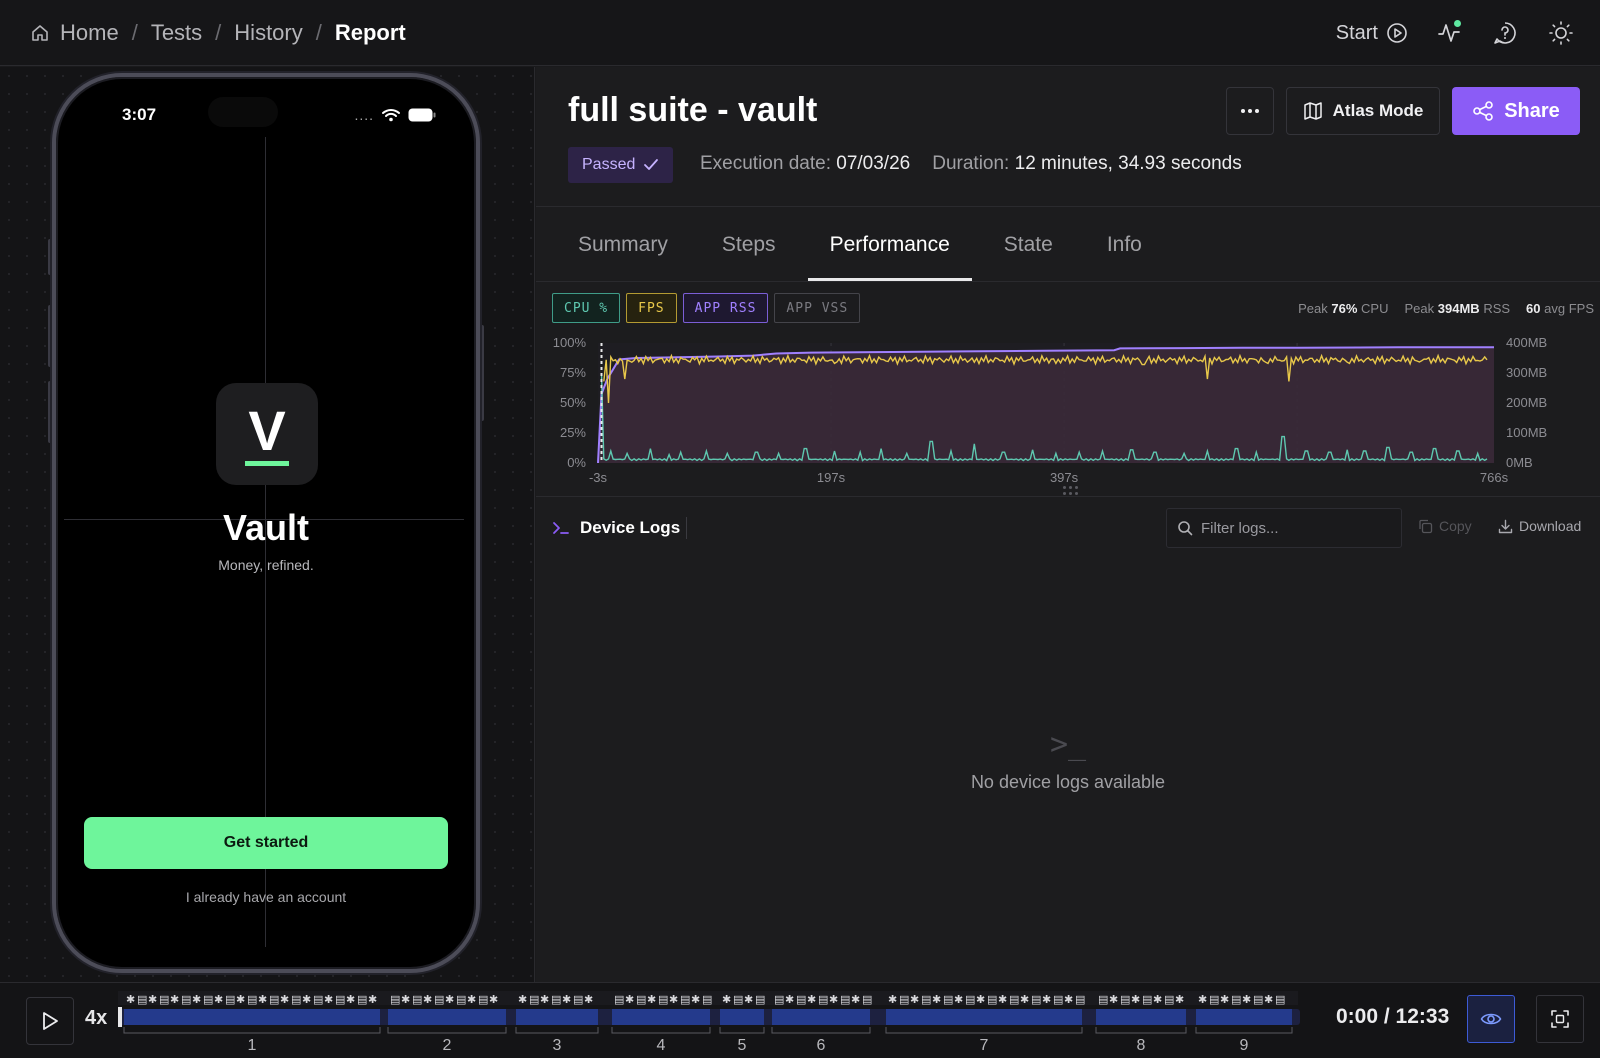 The width and height of the screenshot is (1600, 1058). Describe the element at coordinates (1561, 33) in the screenshot. I see `theme-toggle-button` at that location.